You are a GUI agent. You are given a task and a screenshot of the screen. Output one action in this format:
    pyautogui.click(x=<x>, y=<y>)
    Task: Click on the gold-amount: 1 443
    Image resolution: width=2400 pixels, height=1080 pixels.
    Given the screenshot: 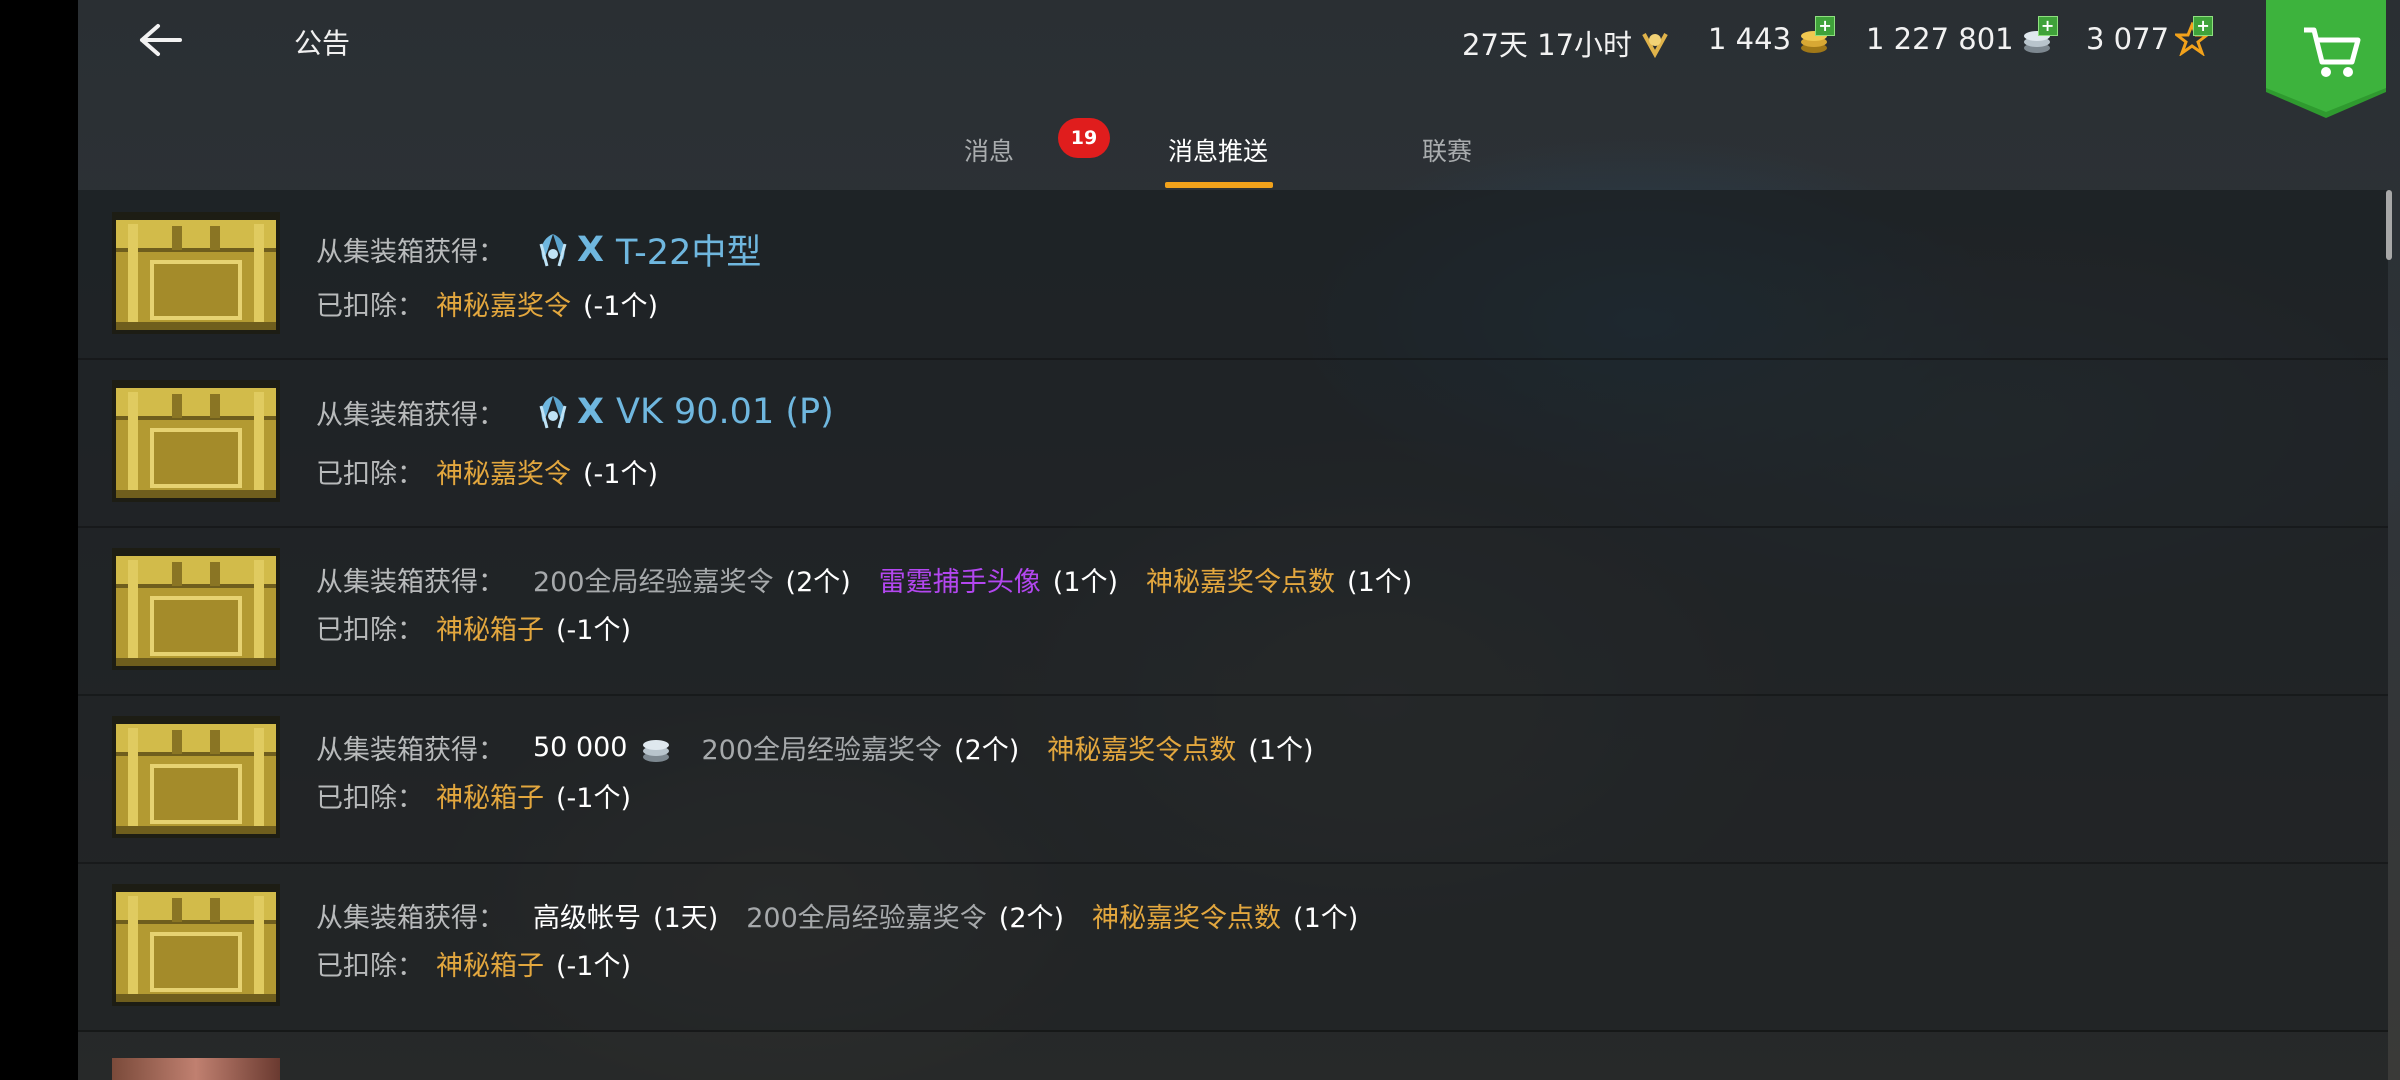 What is the action you would take?
    pyautogui.click(x=1750, y=39)
    